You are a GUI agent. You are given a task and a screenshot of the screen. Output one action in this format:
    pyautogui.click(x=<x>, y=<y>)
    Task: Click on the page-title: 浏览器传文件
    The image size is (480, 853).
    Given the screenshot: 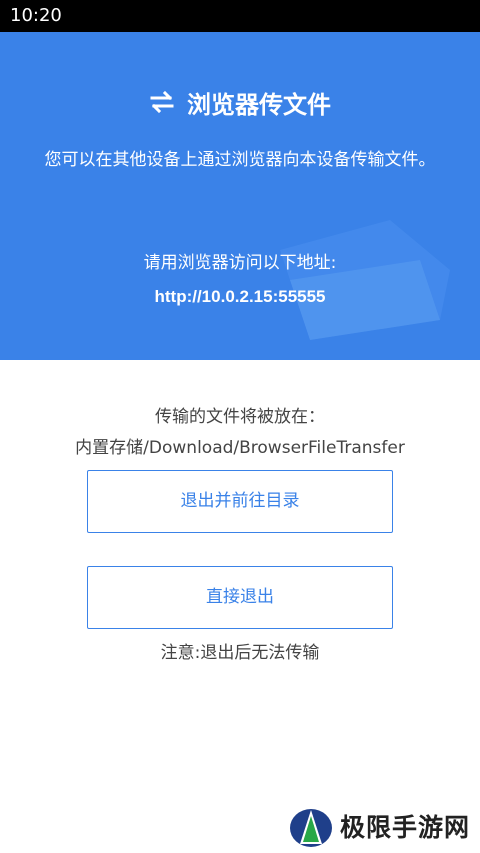 What is the action you would take?
    pyautogui.click(x=259, y=104)
    